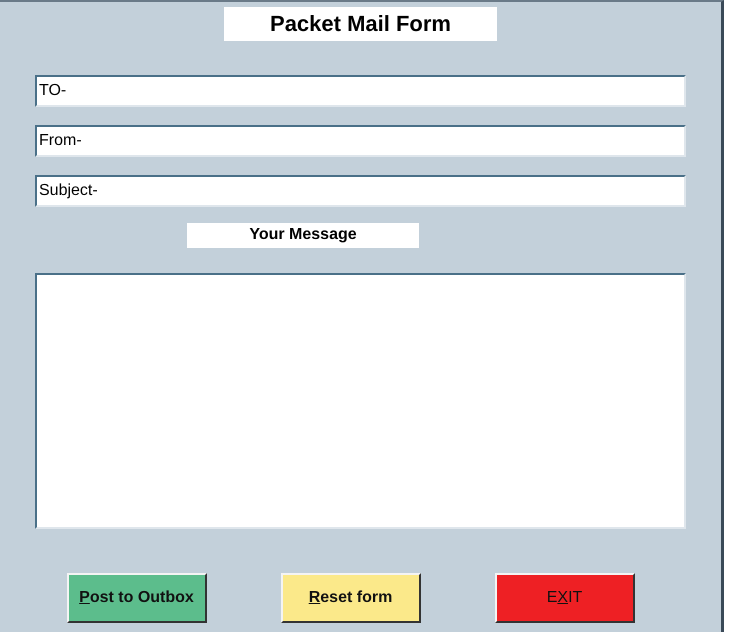 This screenshot has width=730, height=632. I want to click on post-button: Post to Outbox, so click(136, 598).